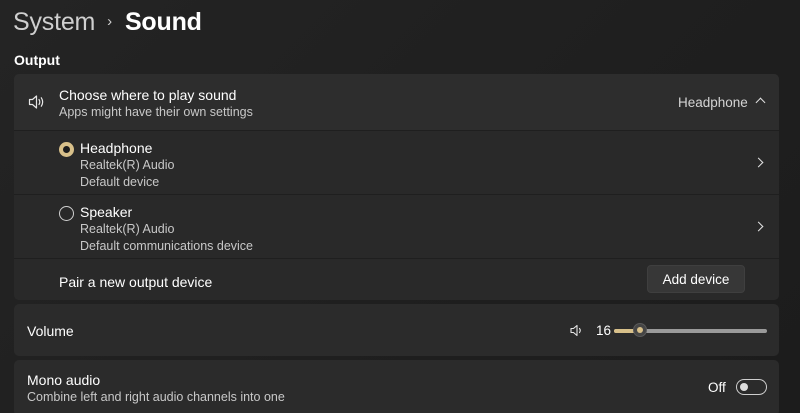 The image size is (800, 413). What do you see at coordinates (54, 22) in the screenshot?
I see `breadcrumb-system-link: System` at bounding box center [54, 22].